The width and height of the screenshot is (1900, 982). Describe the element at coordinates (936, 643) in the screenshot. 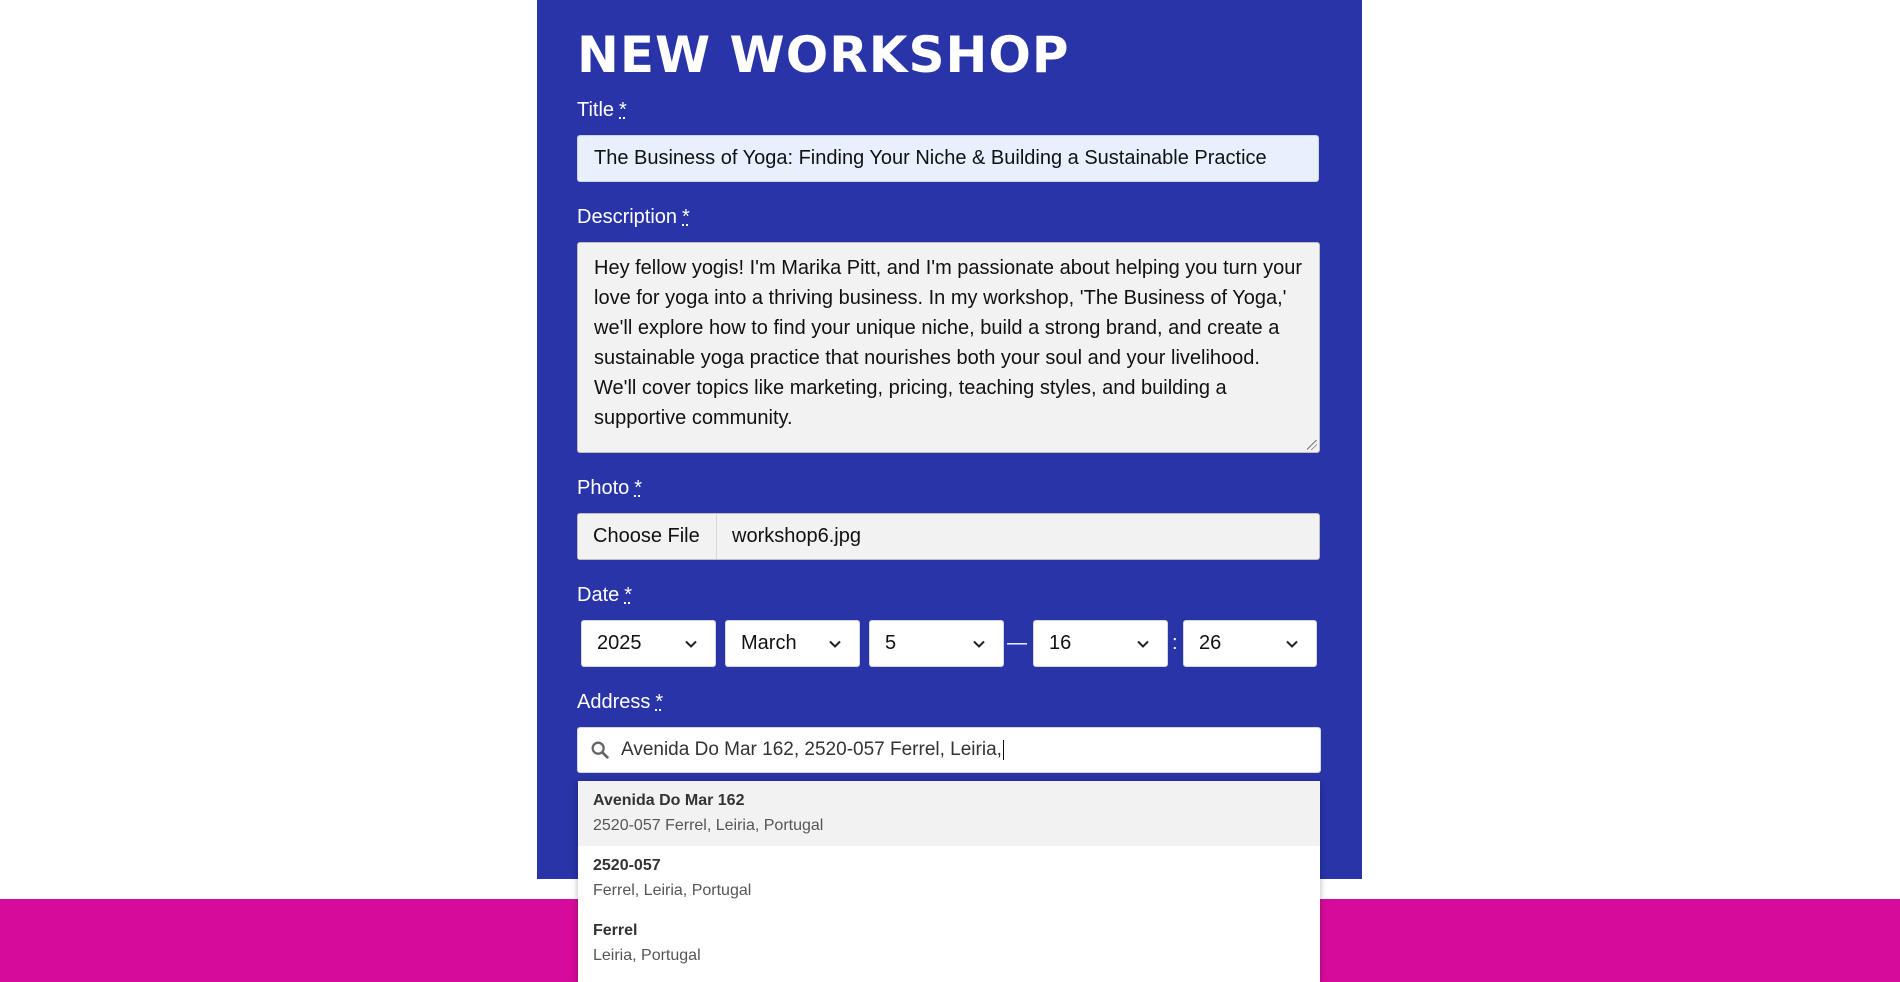

I see `day-select: 5` at that location.